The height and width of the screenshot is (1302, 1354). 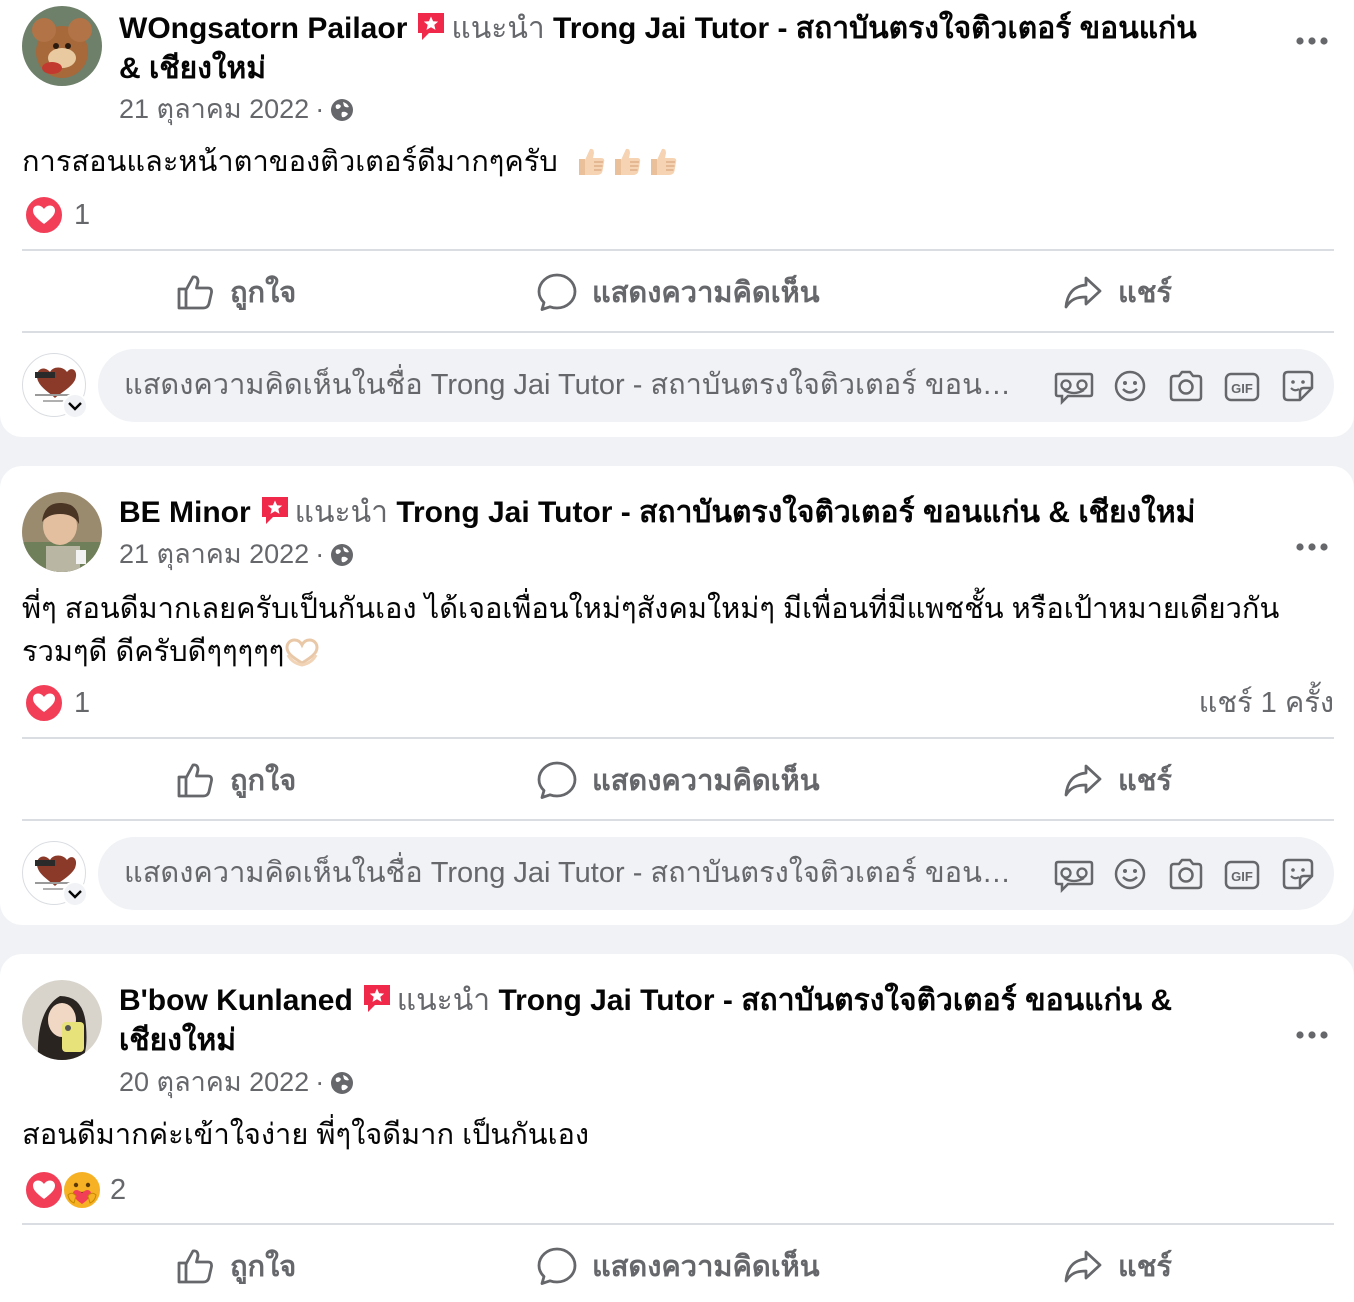 What do you see at coordinates (302, 652) in the screenshot?
I see `heart-hands-emoji-icon` at bounding box center [302, 652].